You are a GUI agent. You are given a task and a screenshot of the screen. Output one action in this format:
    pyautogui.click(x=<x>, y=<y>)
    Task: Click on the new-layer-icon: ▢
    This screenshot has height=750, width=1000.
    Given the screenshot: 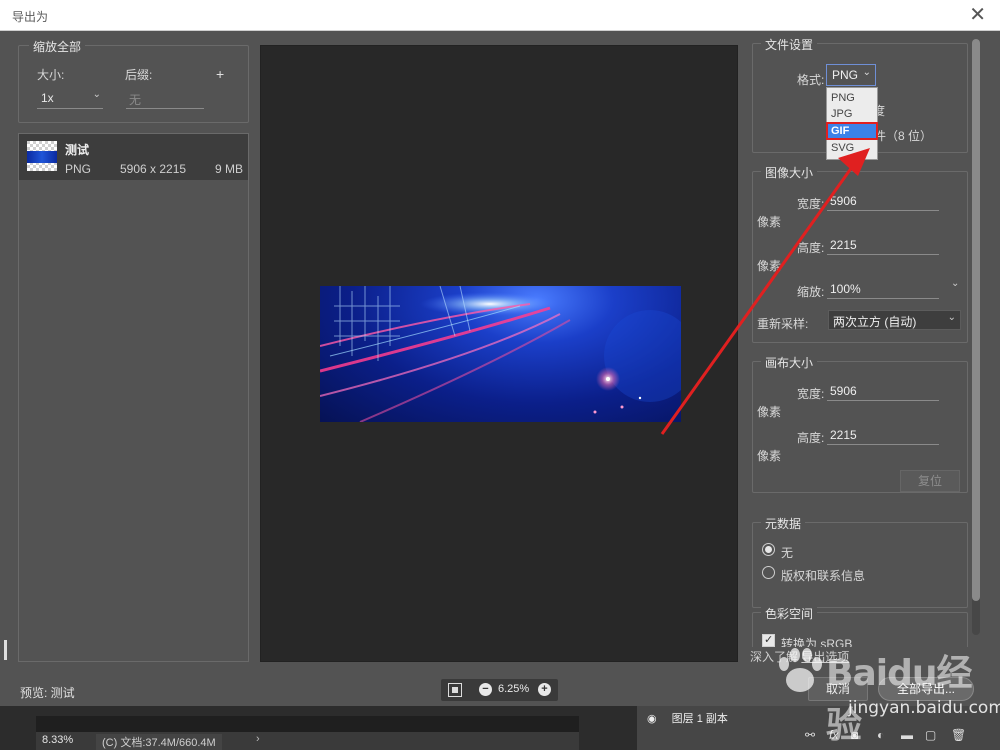 What is the action you would take?
    pyautogui.click(x=930, y=735)
    